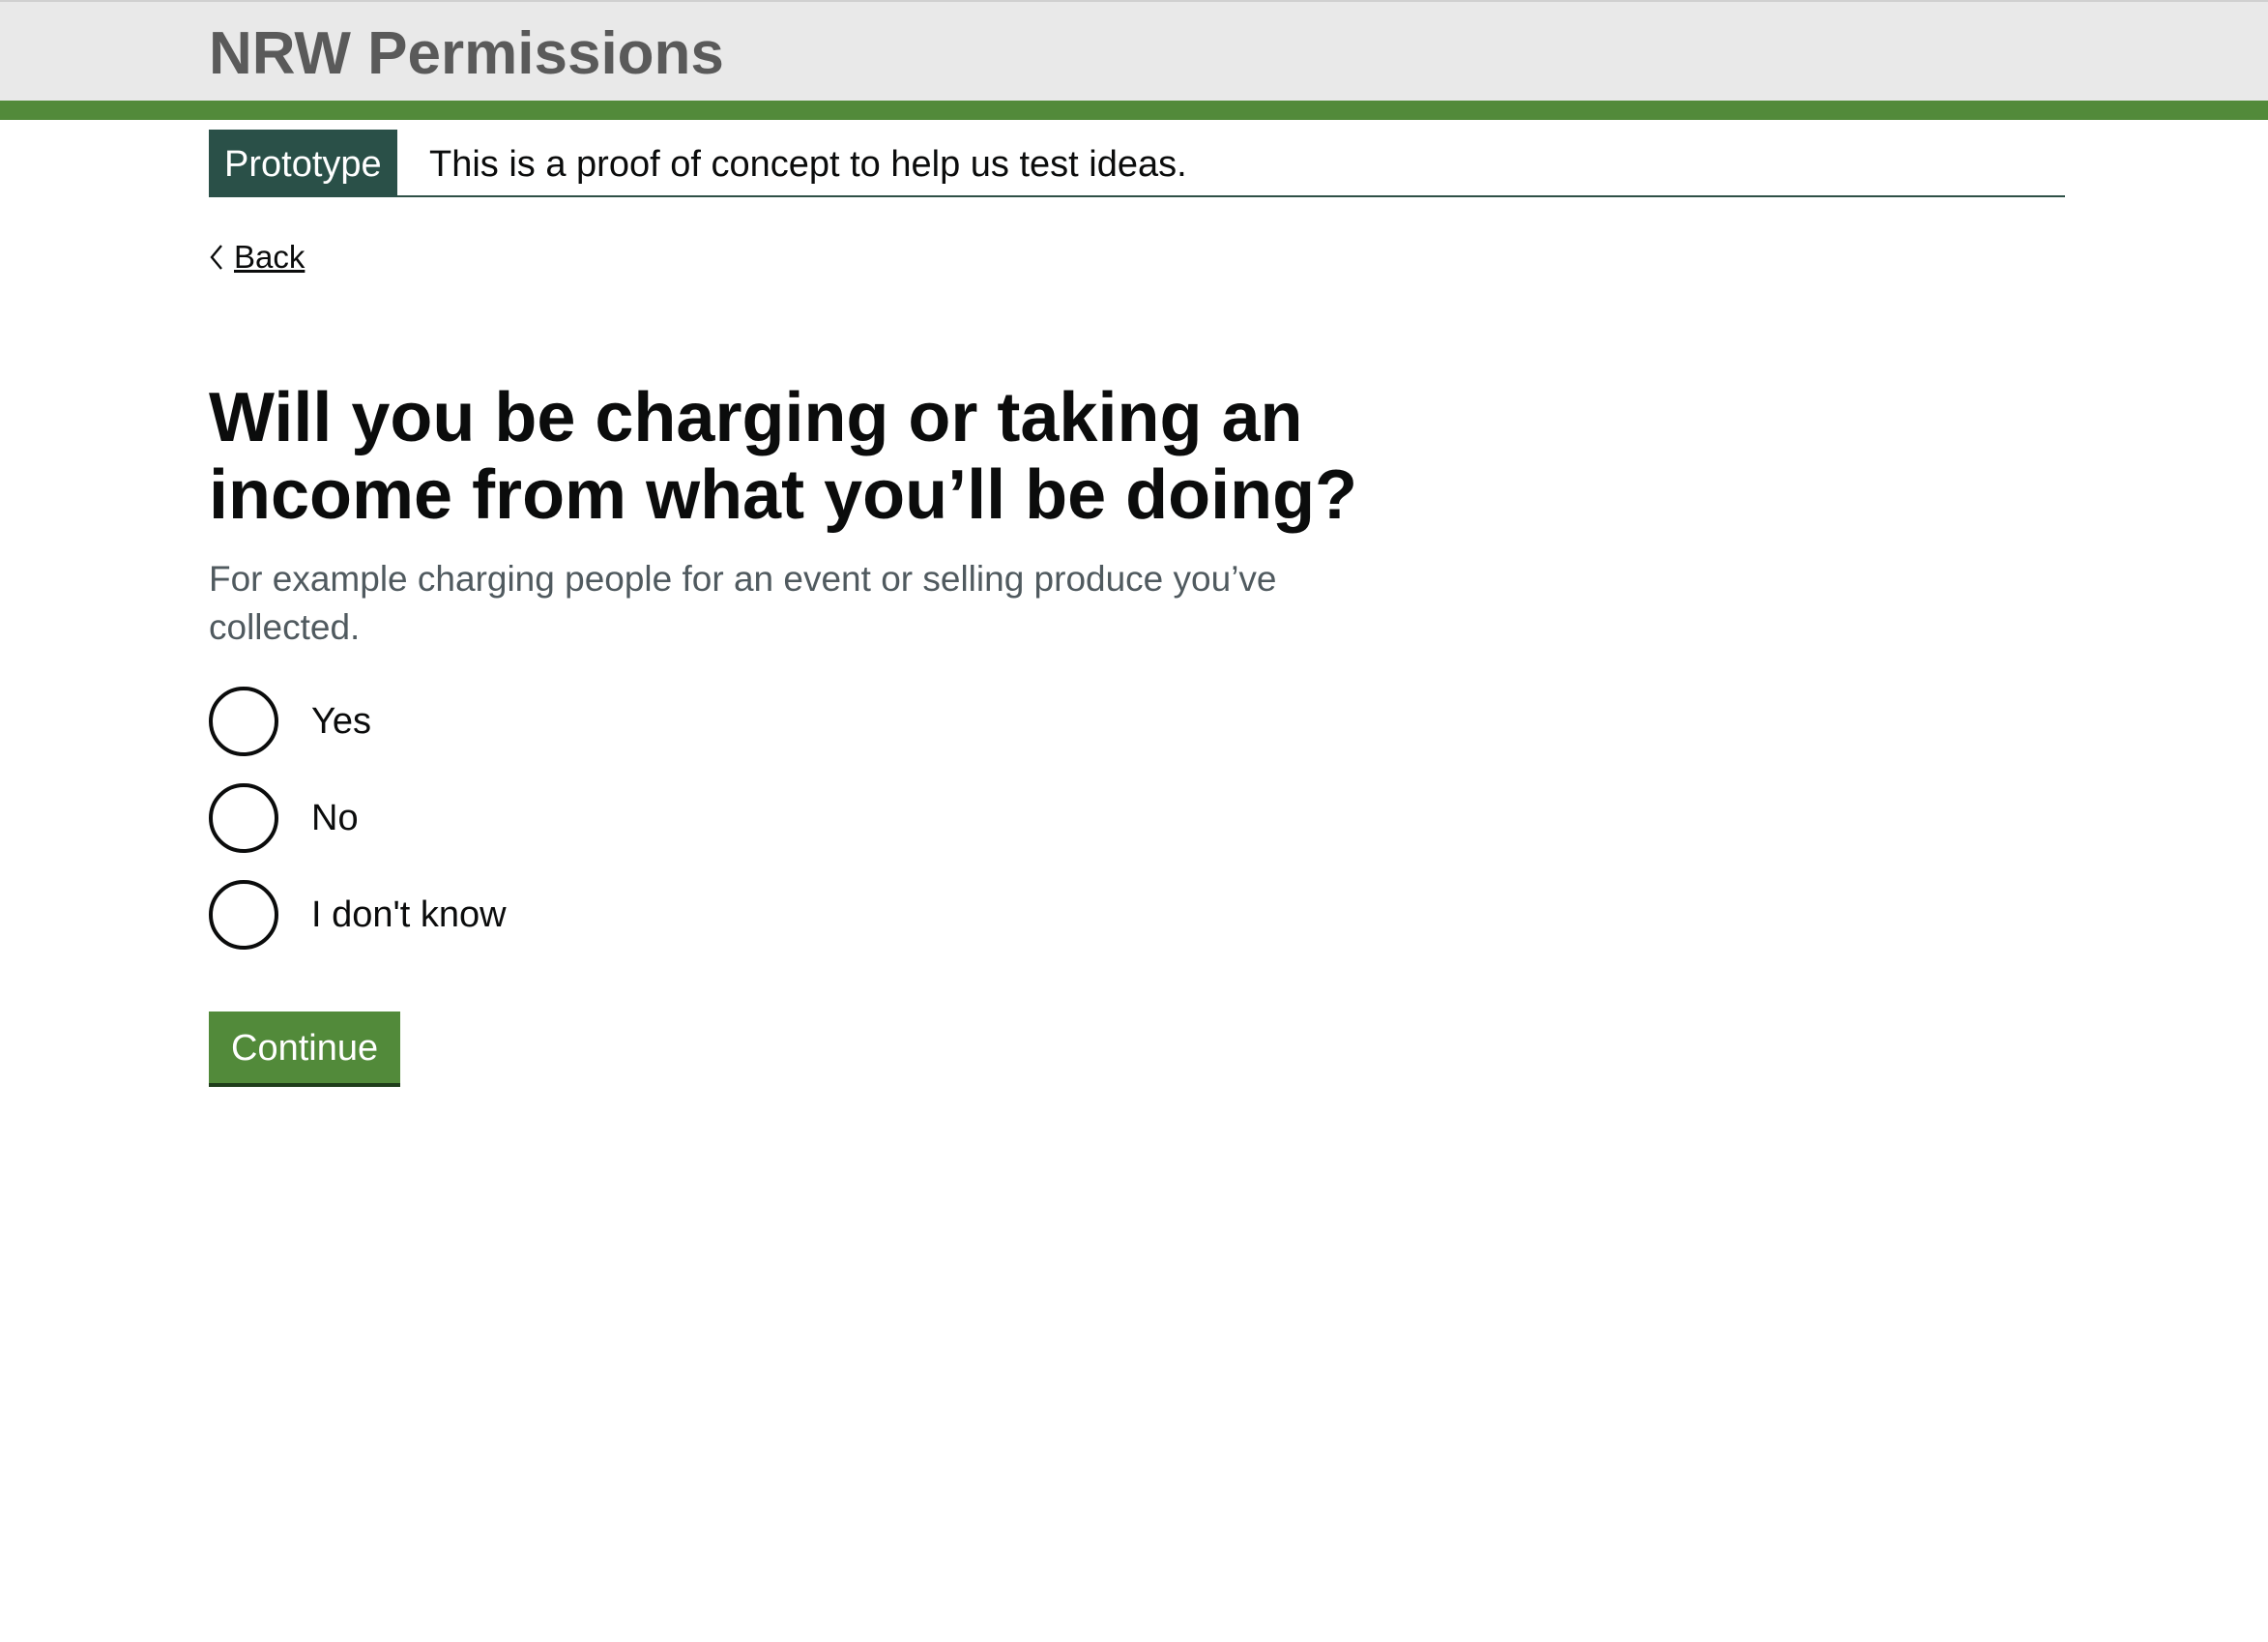 Image resolution: width=2268 pixels, height=1642 pixels. Describe the element at coordinates (219, 257) in the screenshot. I see `chevron-left-icon` at that location.